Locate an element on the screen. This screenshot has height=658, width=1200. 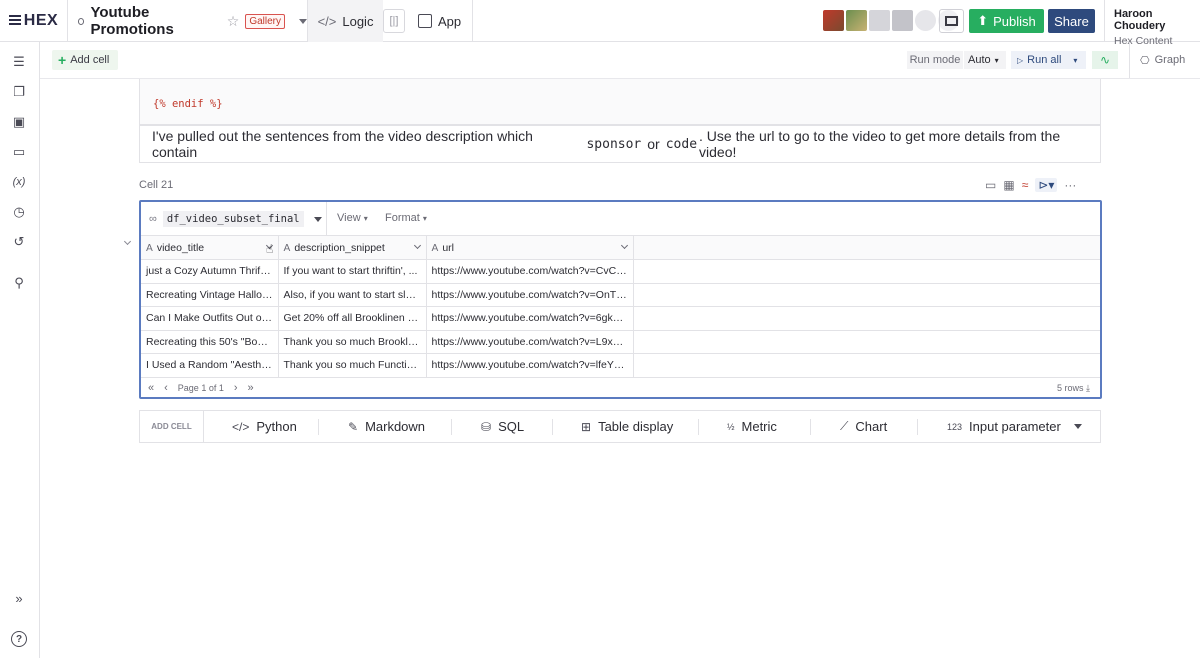
run-mode-select: Auto ▾ is located at coordinates (985, 60).